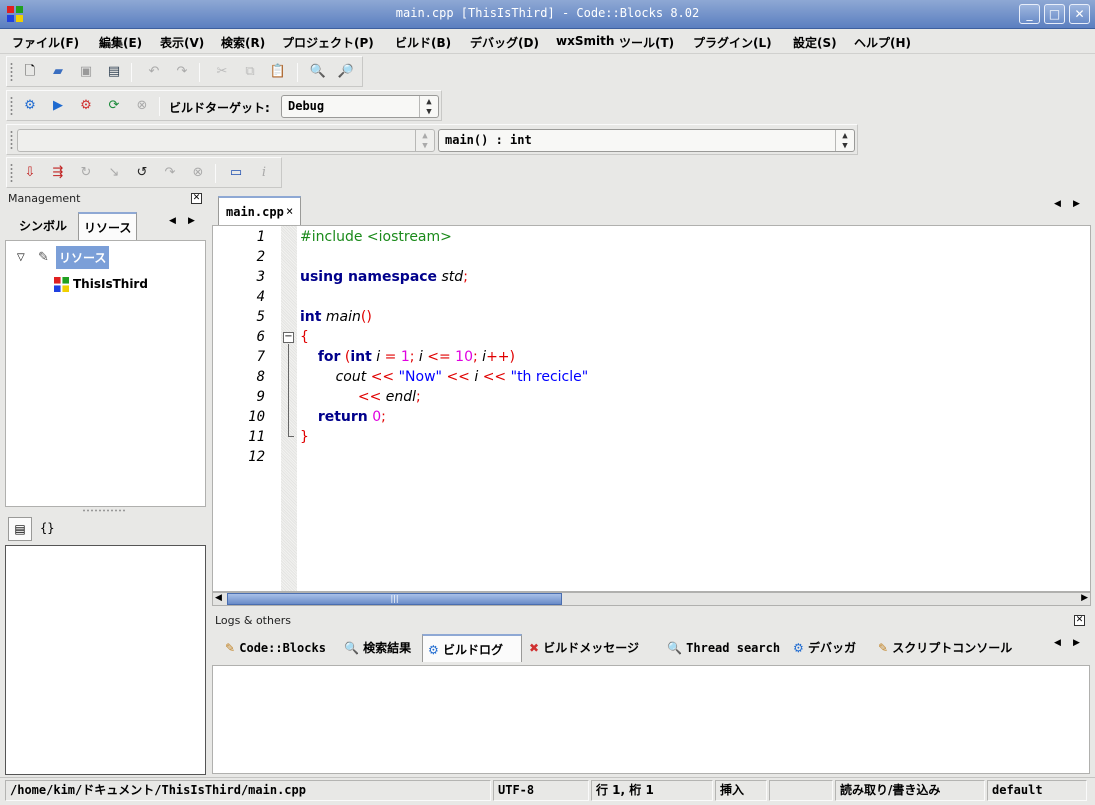 The image size is (1095, 805). What do you see at coordinates (142, 173) in the screenshot?
I see `step-out-icon: ↺` at bounding box center [142, 173].